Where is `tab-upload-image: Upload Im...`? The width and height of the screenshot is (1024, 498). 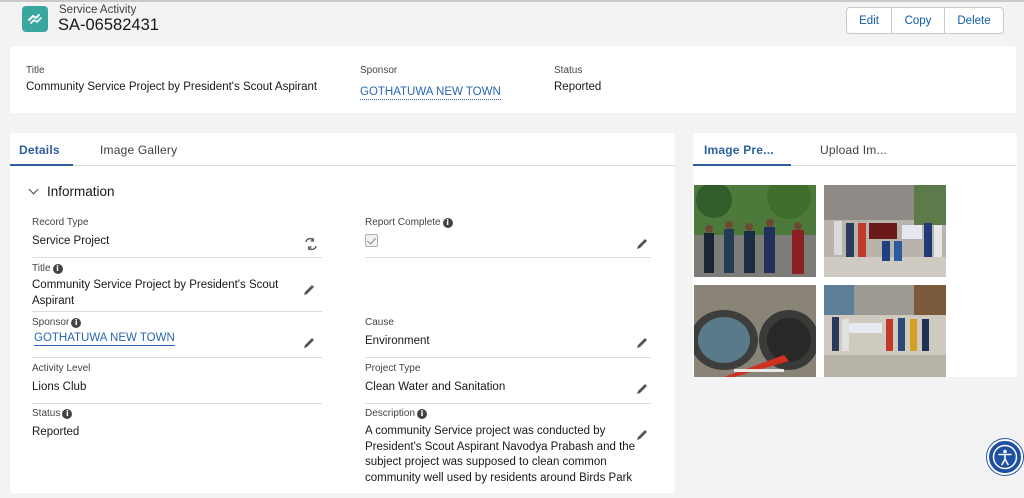 tab-upload-image: Upload Im... is located at coordinates (853, 150).